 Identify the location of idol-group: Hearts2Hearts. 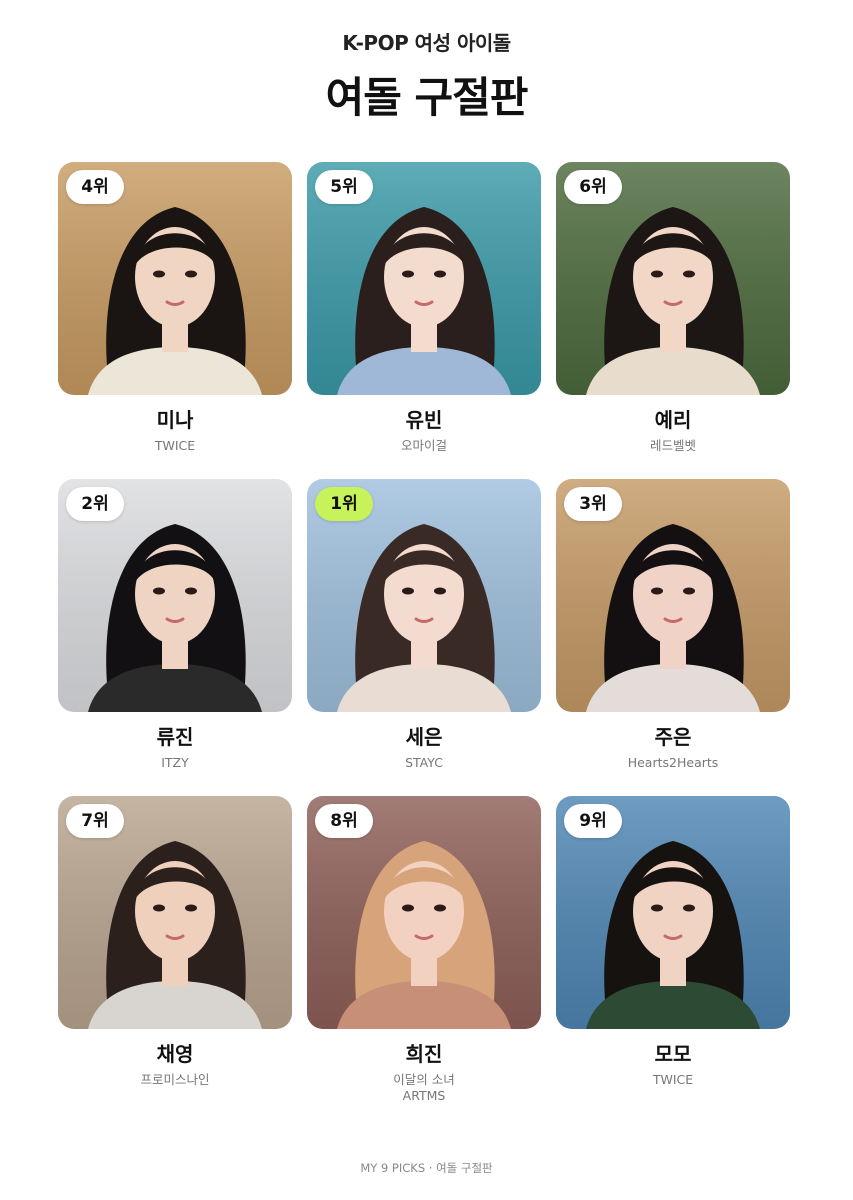
(673, 762).